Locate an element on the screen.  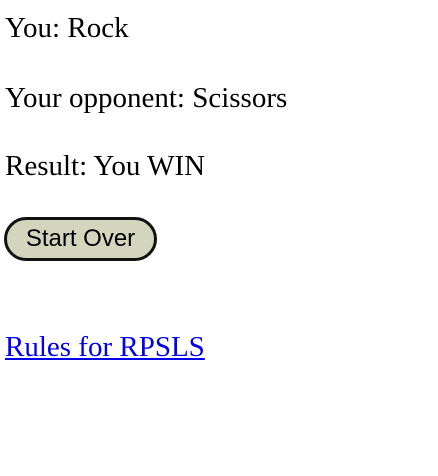
rules-link: Rules for RPSLS is located at coordinates (105, 347).